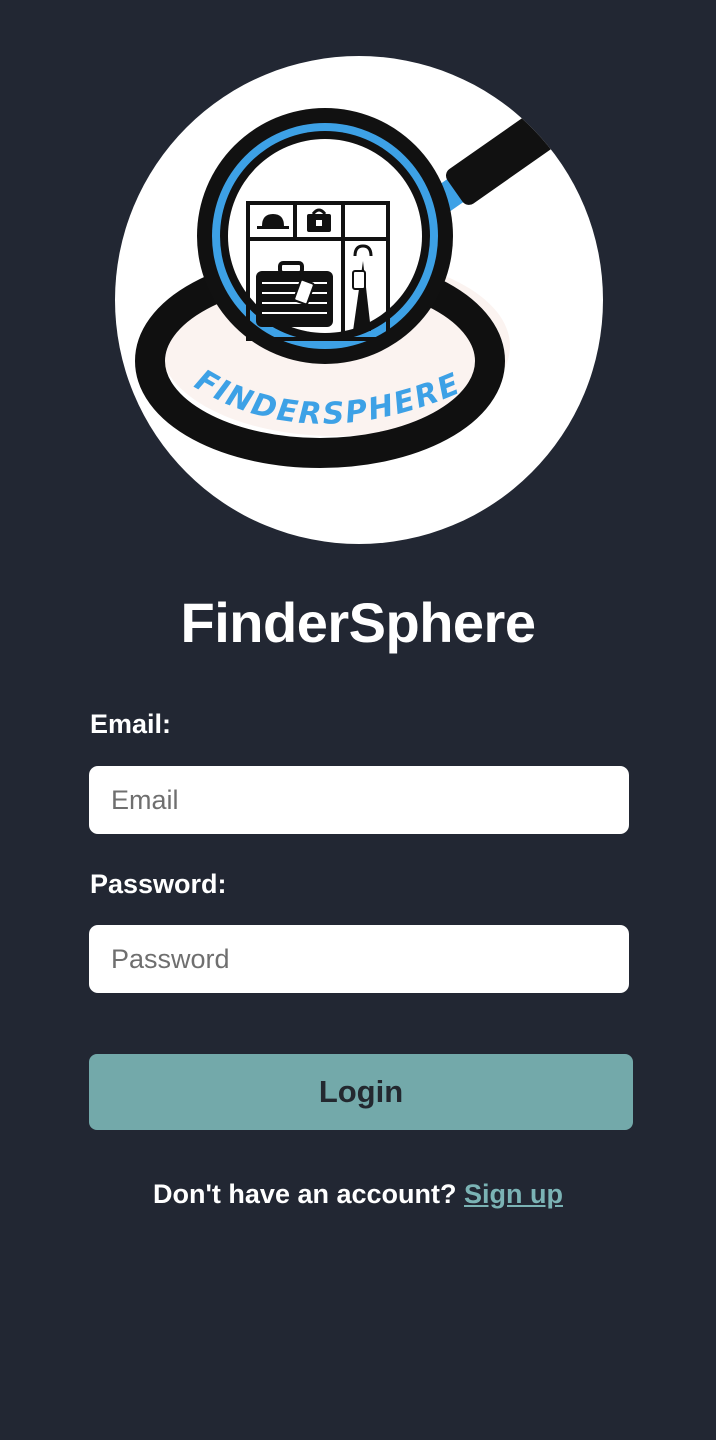 Image resolution: width=716 pixels, height=1440 pixels. Describe the element at coordinates (359, 800) in the screenshot. I see `email-field` at that location.